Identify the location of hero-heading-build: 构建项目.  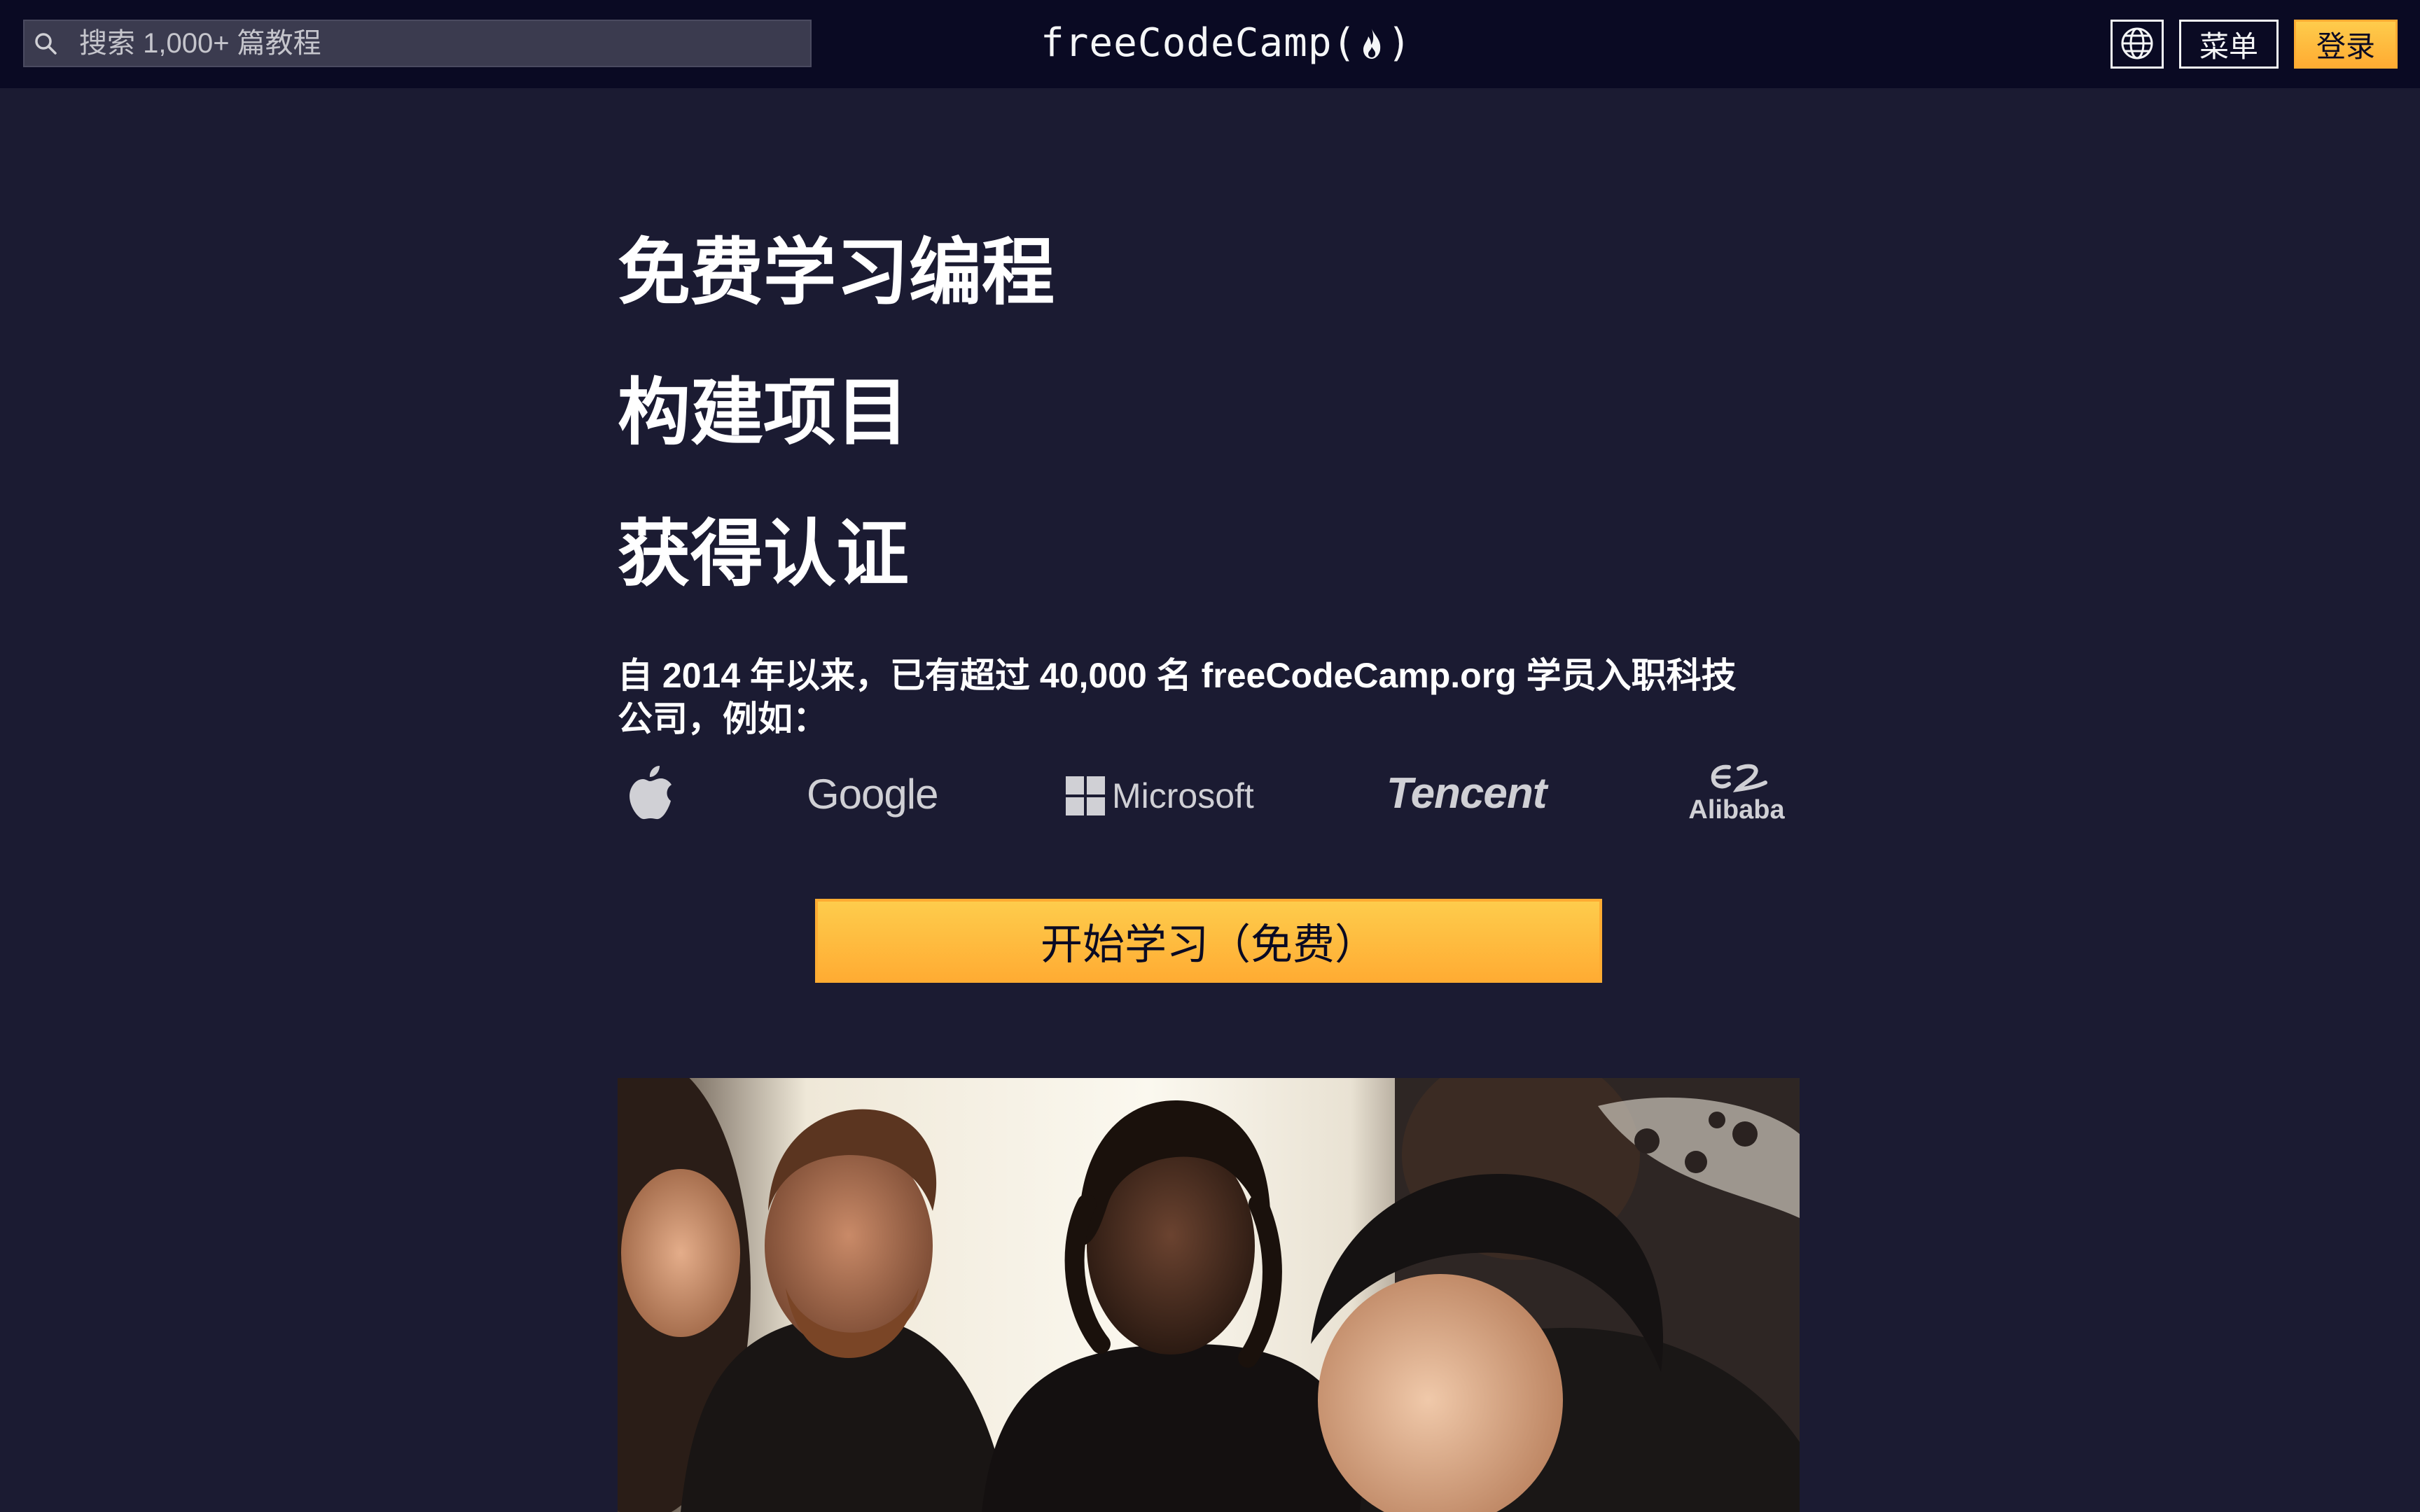
(764, 413).